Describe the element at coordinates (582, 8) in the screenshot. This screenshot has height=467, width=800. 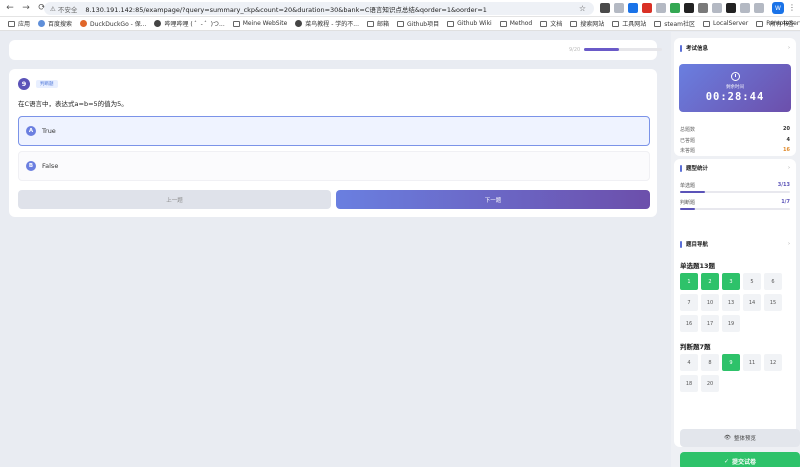
I see `bookmark-star-icon: ☆` at that location.